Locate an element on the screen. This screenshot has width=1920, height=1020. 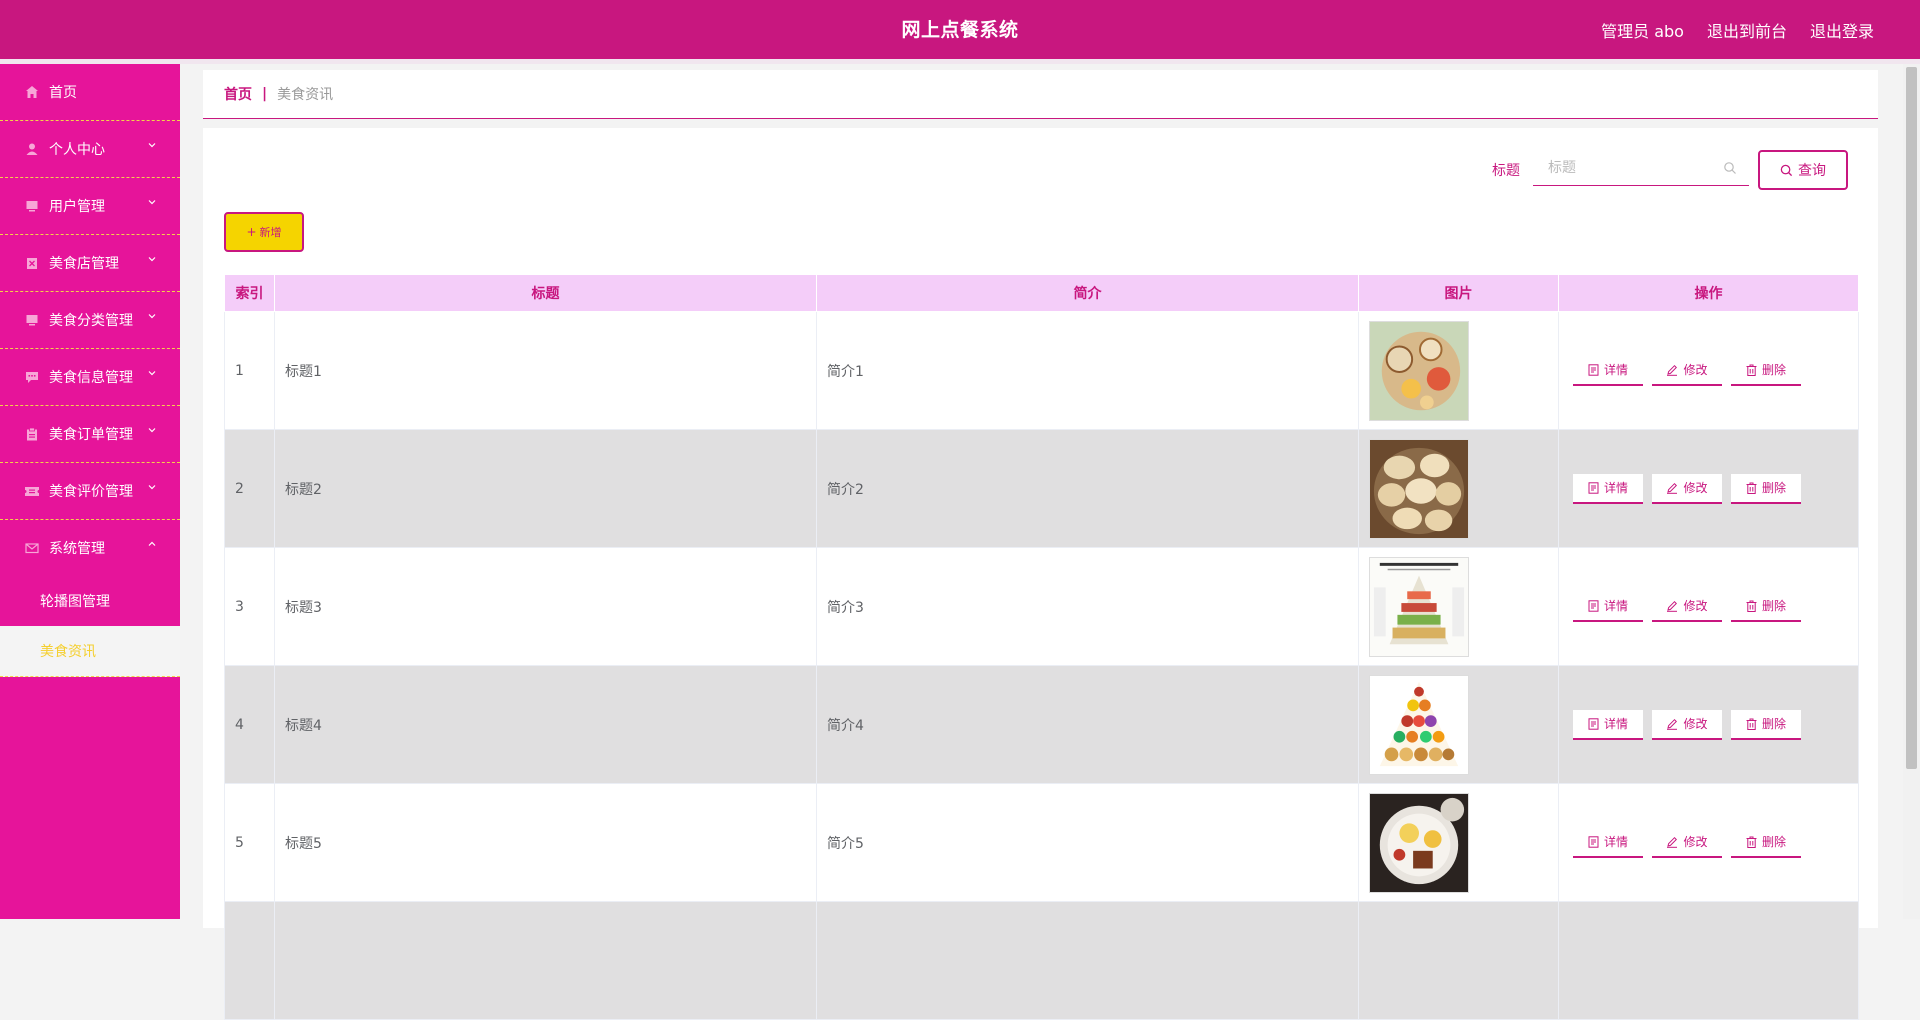
query-button-label: 查询 is located at coordinates (1812, 171).